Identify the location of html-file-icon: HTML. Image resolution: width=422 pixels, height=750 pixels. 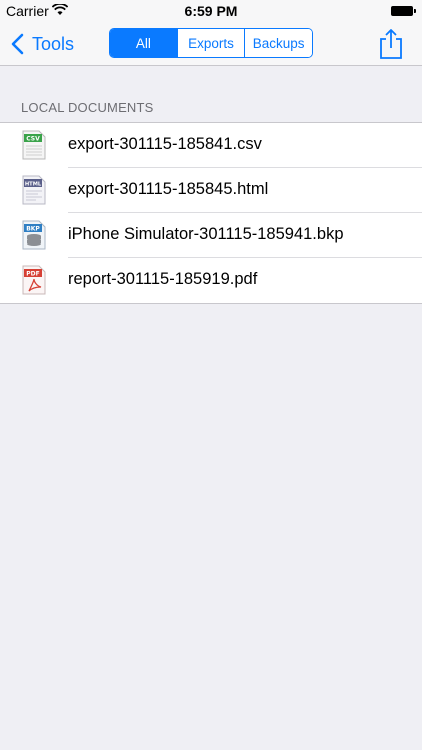
(34, 190).